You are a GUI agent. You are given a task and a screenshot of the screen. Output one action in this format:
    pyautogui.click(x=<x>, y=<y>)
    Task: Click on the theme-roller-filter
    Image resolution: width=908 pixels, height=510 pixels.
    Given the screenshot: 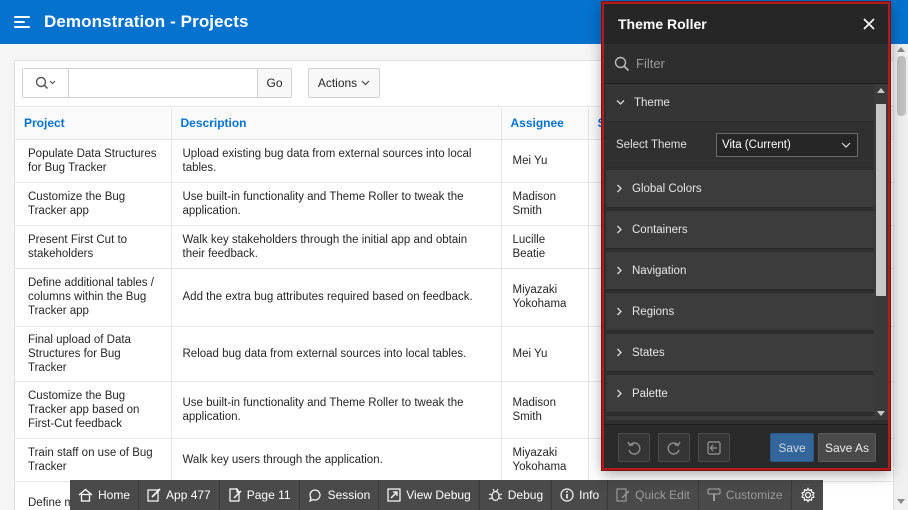 What is the action you would take?
    pyautogui.click(x=746, y=64)
    